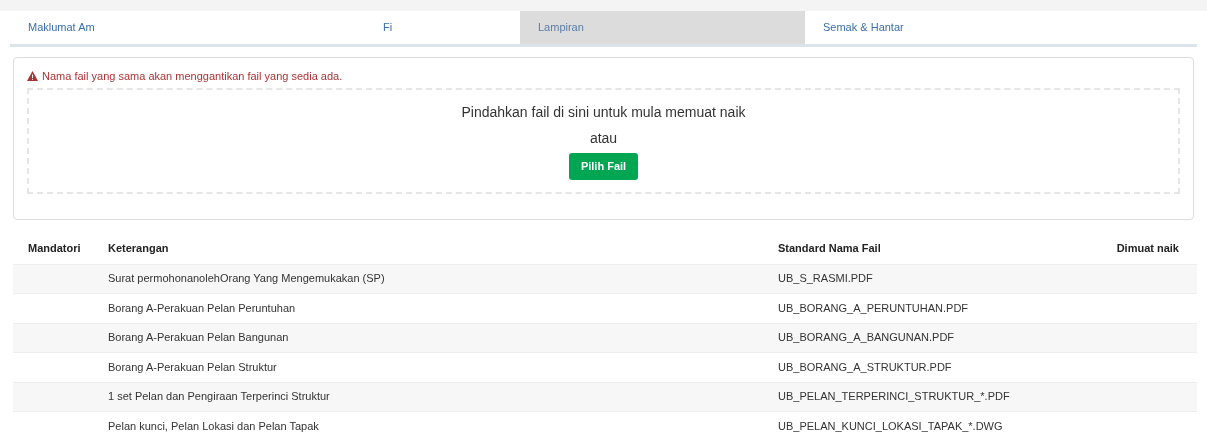 This screenshot has width=1207, height=432. What do you see at coordinates (60, 253) in the screenshot?
I see `column-header: Mandatori` at bounding box center [60, 253].